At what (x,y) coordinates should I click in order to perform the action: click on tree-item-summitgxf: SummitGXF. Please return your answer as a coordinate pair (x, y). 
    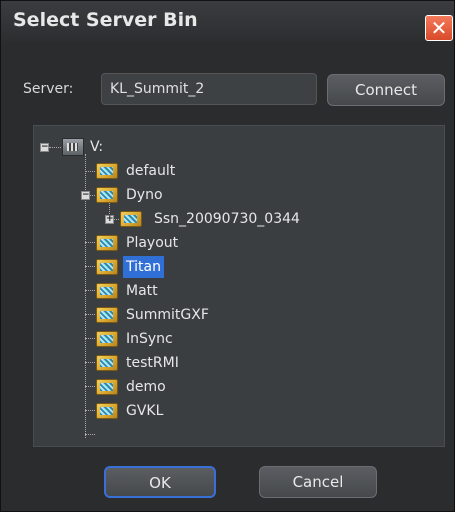
    Looking at the image, I should click on (246, 315).